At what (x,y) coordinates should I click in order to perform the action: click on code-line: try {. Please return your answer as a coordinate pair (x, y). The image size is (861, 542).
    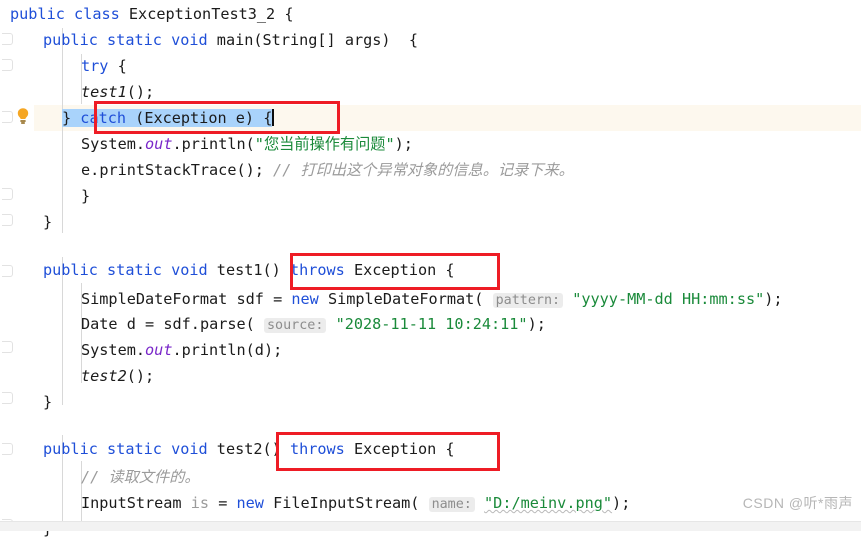
    Looking at the image, I should click on (430, 66).